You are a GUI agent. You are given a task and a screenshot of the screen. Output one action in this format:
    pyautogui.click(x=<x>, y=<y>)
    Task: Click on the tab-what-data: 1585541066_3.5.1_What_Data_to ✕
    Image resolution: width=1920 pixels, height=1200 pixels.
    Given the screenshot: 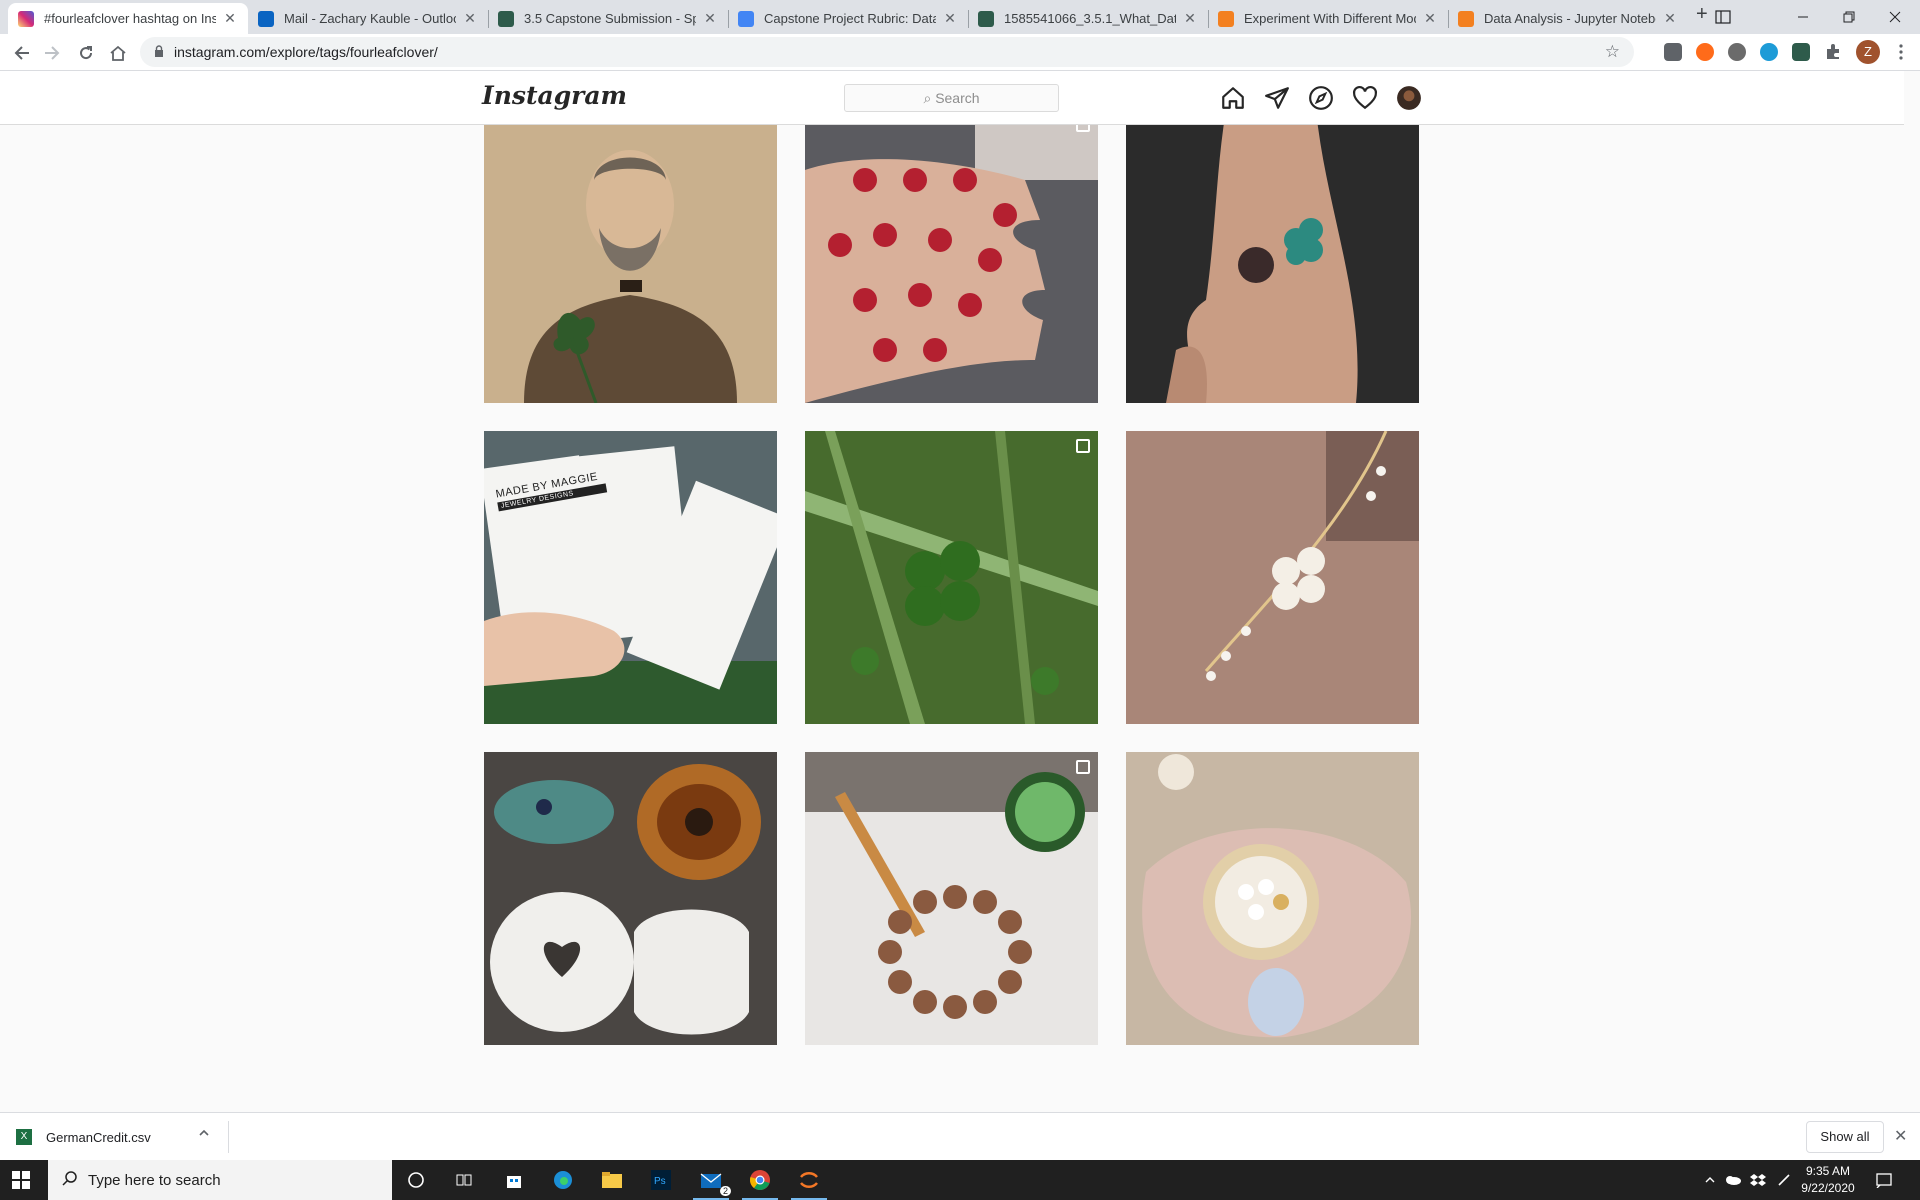 What is the action you would take?
    pyautogui.click(x=1088, y=18)
    